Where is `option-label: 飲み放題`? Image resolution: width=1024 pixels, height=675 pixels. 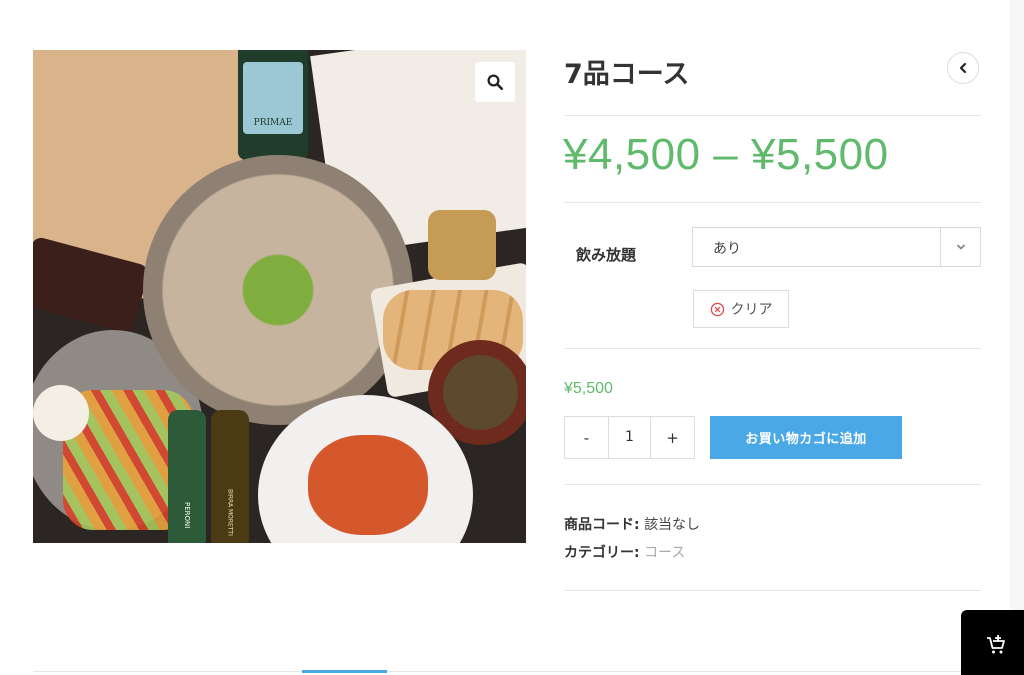 option-label: 飲み放題 is located at coordinates (606, 255).